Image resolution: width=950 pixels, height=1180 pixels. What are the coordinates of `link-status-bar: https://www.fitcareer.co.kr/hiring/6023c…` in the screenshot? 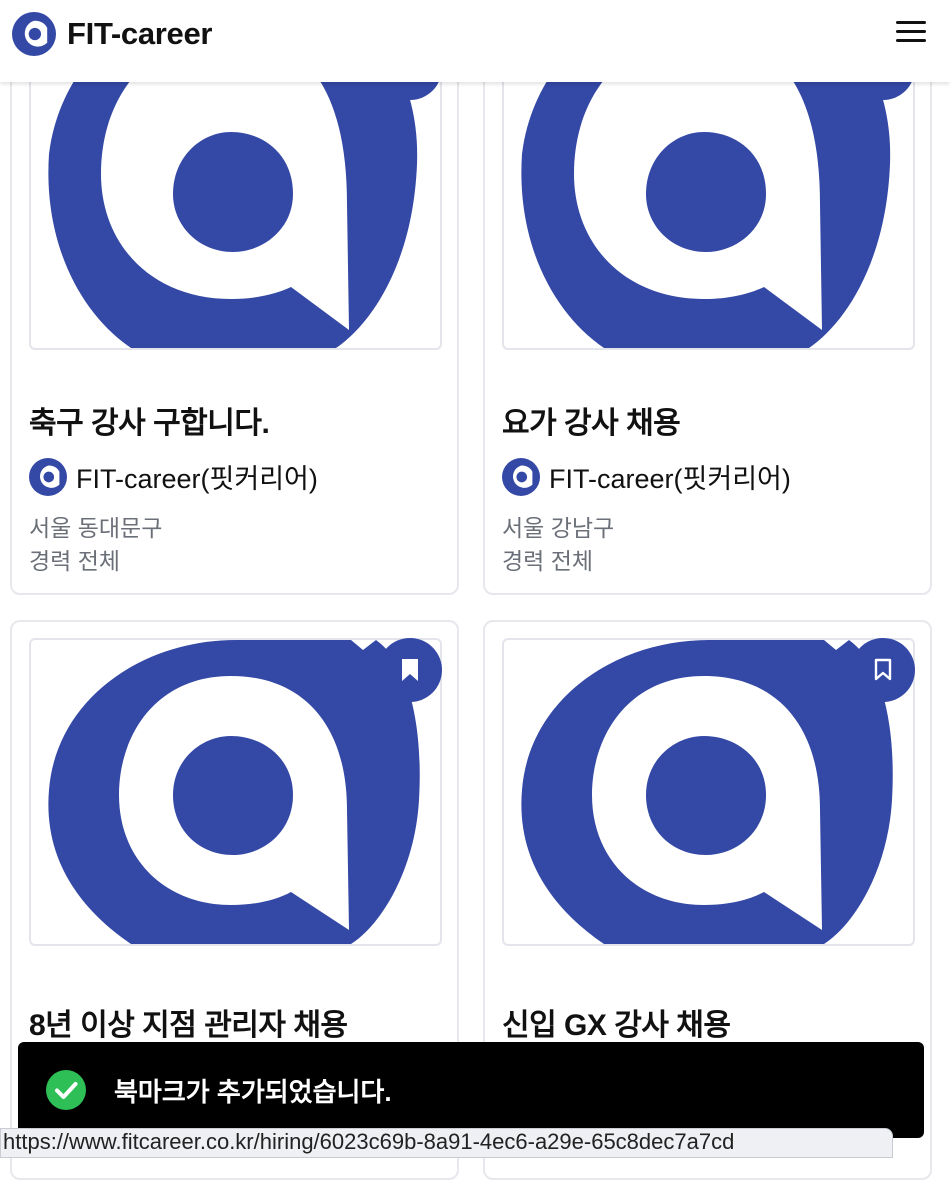 It's located at (446, 1143).